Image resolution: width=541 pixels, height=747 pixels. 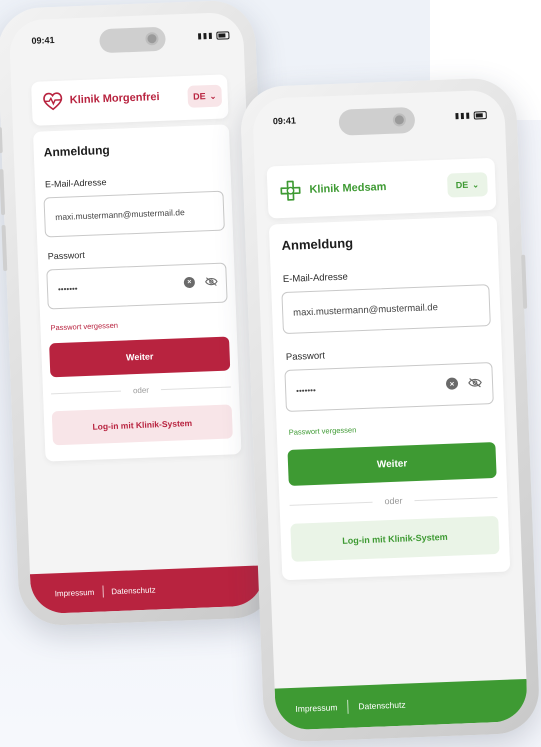 What do you see at coordinates (348, 188) in the screenshot?
I see `brand-name: Klinik Medsam` at bounding box center [348, 188].